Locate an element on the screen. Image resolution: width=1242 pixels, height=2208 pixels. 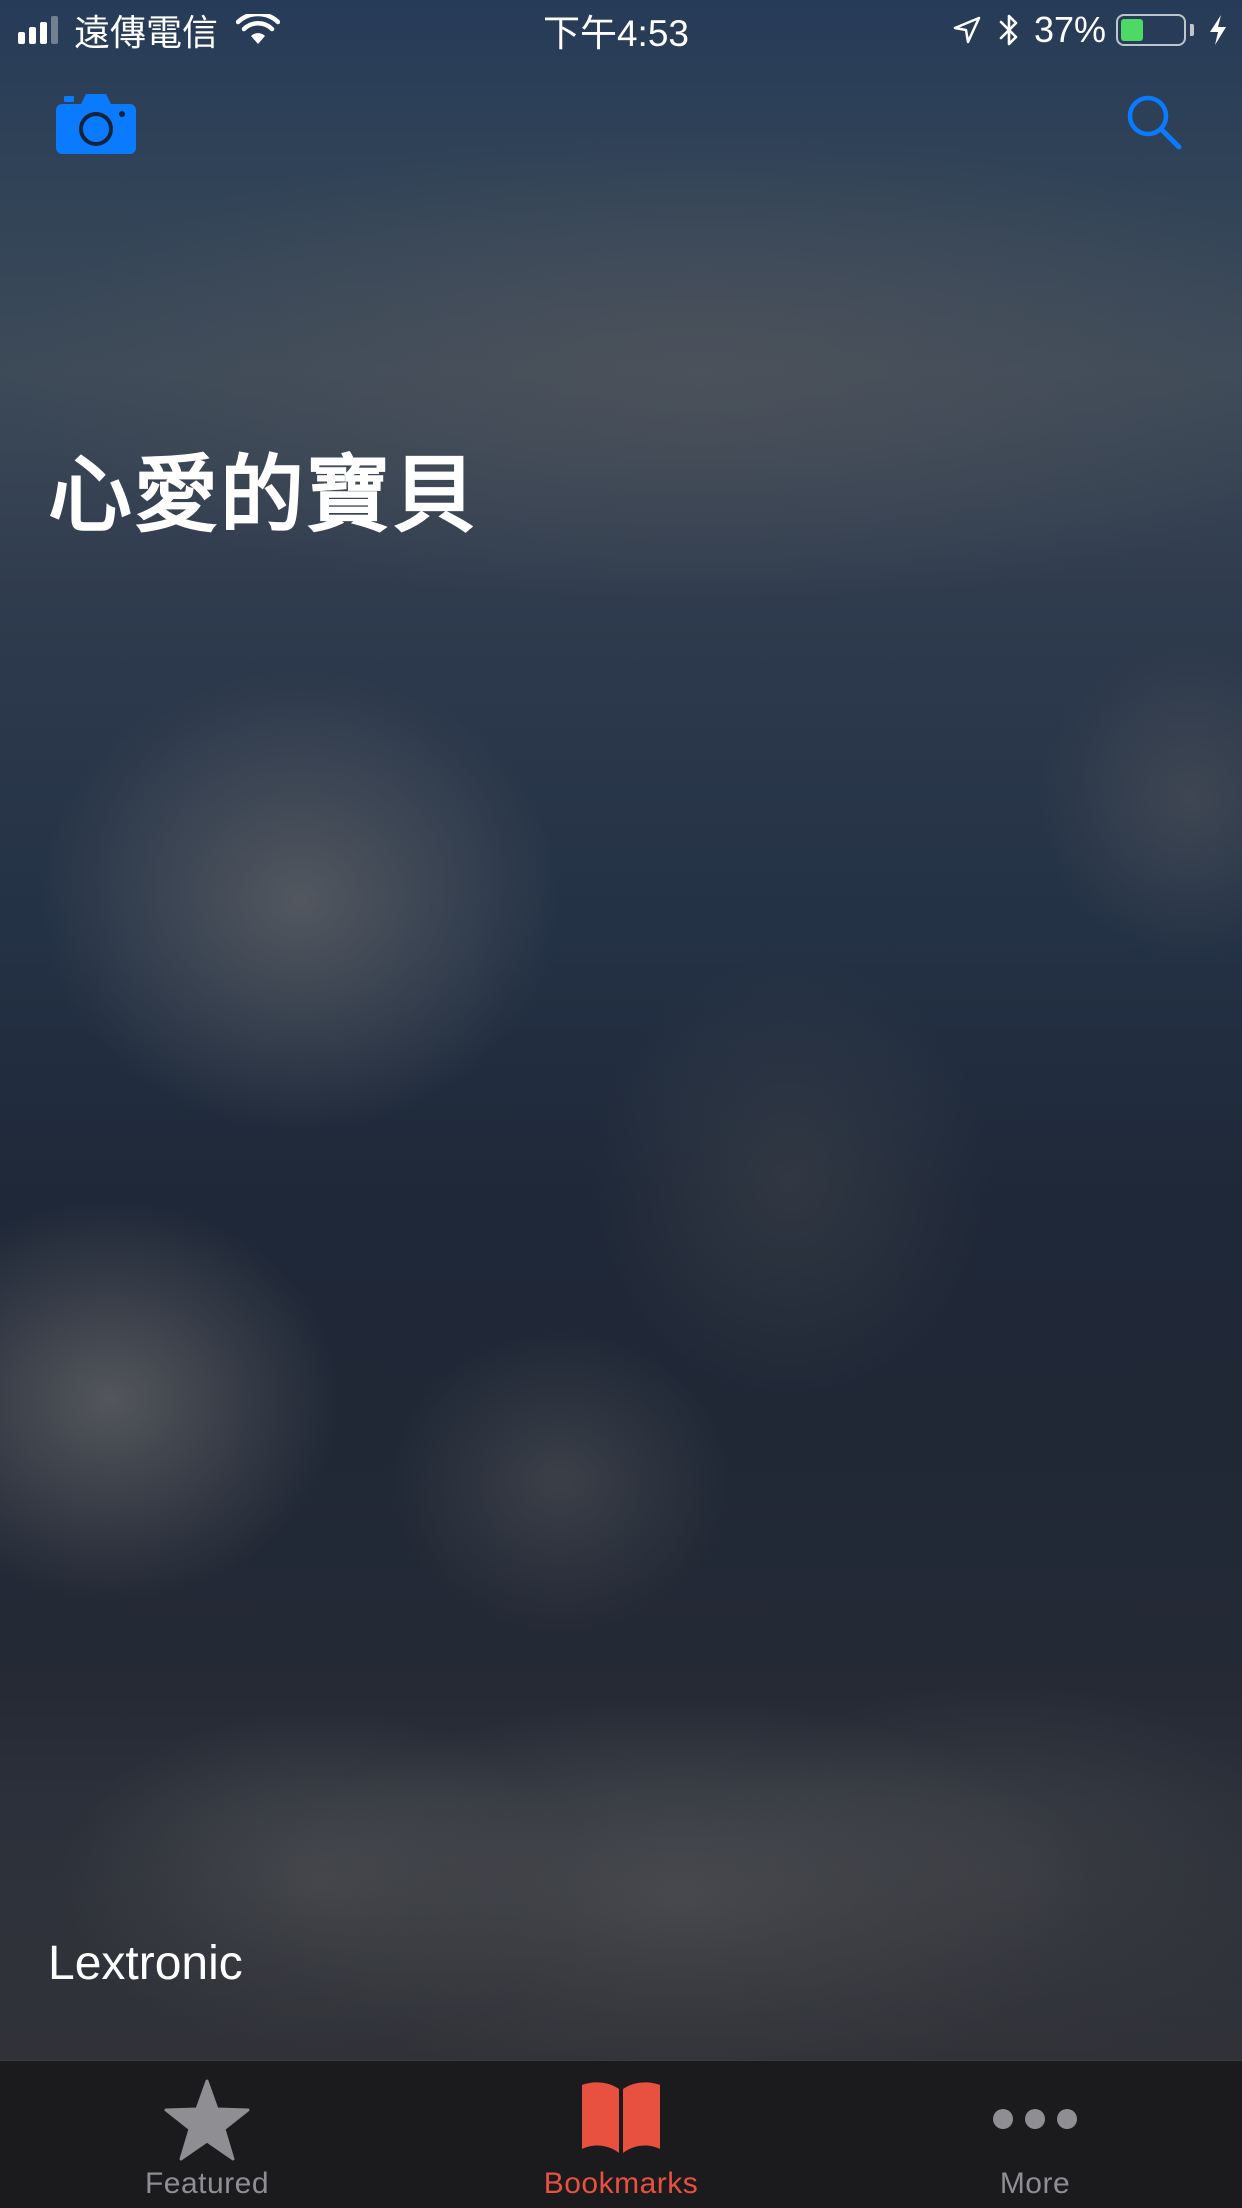
tab-featured: Featured is located at coordinates (207, 2134).